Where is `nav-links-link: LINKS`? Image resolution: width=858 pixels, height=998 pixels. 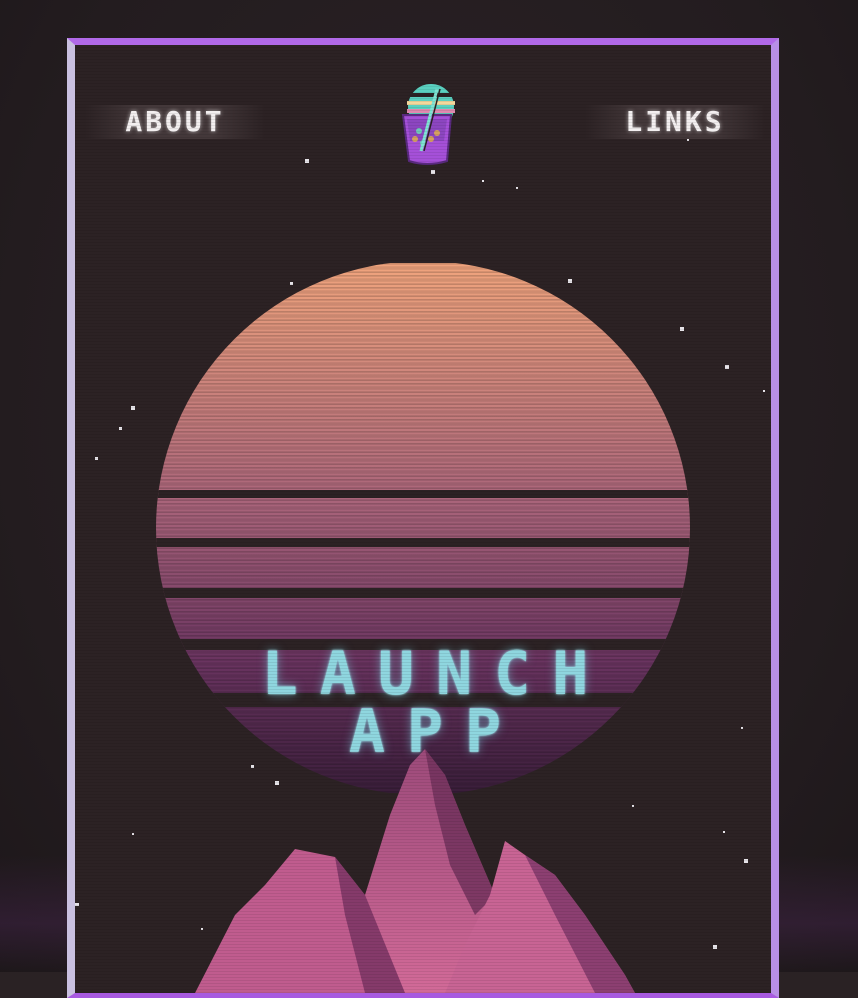 nav-links-link: LINKS is located at coordinates (675, 122).